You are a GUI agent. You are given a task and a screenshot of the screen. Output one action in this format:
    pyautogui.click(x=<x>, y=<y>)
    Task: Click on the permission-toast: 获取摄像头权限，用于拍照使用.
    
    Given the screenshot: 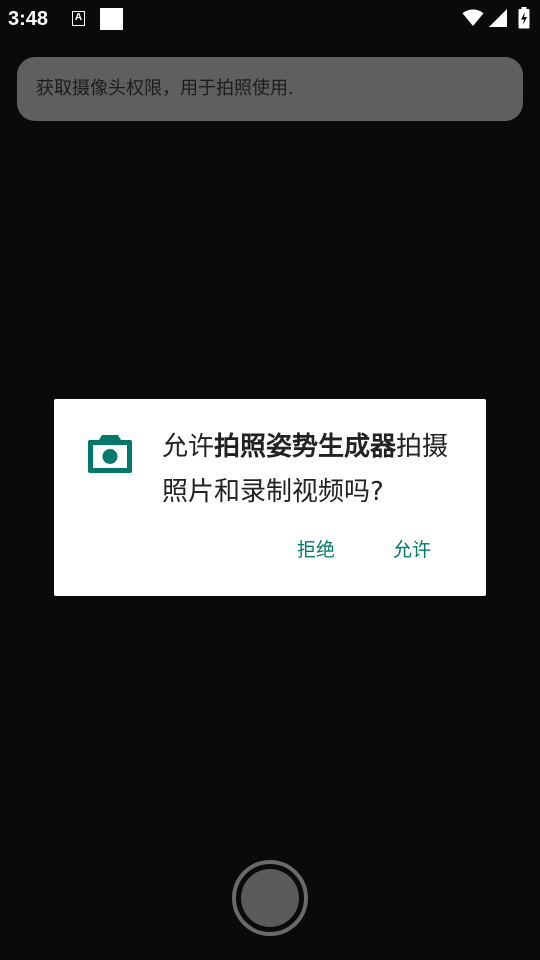 What is the action you would take?
    pyautogui.click(x=270, y=89)
    